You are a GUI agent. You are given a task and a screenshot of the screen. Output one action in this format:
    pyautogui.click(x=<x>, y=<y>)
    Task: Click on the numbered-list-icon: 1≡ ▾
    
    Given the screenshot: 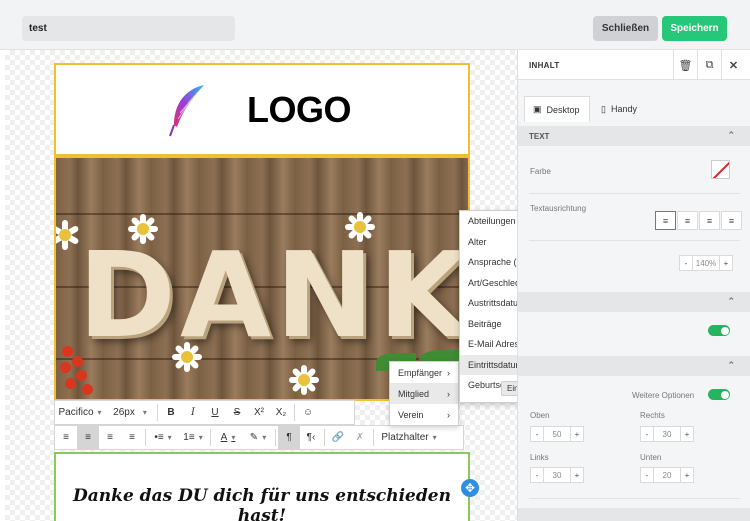 What is the action you would take?
    pyautogui.click(x=193, y=437)
    